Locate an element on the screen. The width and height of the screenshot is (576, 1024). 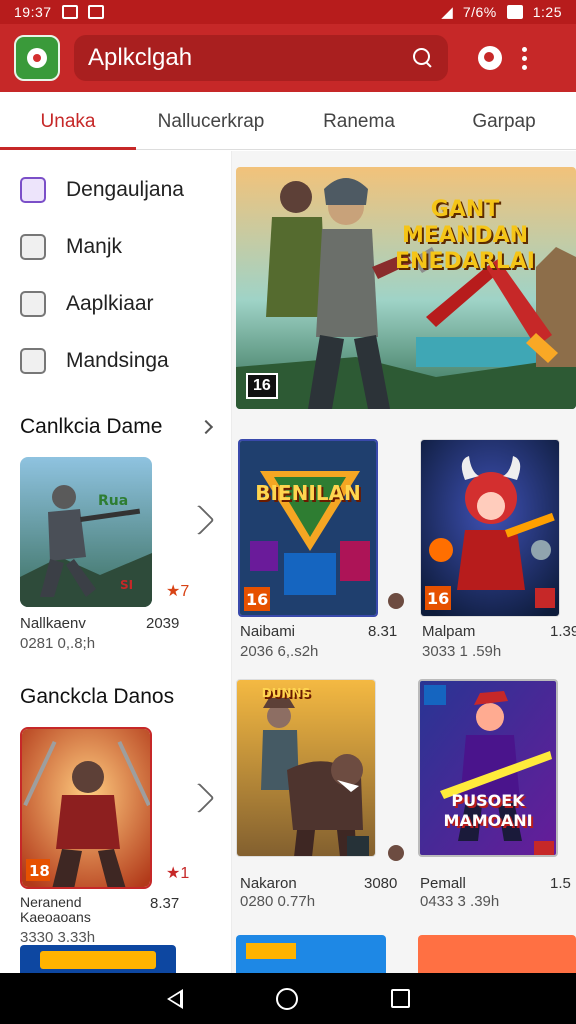
card-rating: 7 is located at coordinates (185, 591).